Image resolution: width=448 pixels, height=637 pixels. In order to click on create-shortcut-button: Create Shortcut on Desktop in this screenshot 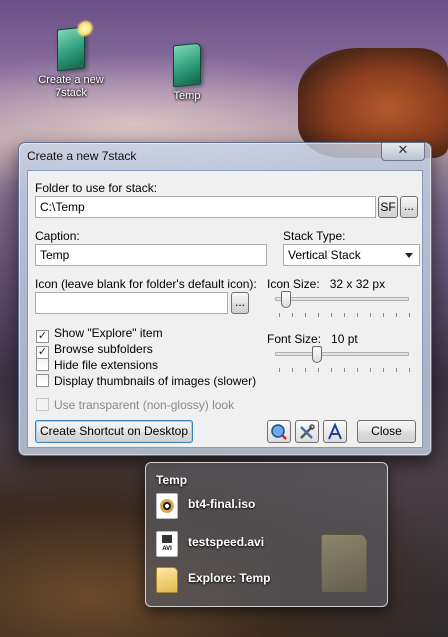, I will do `click(114, 431)`.